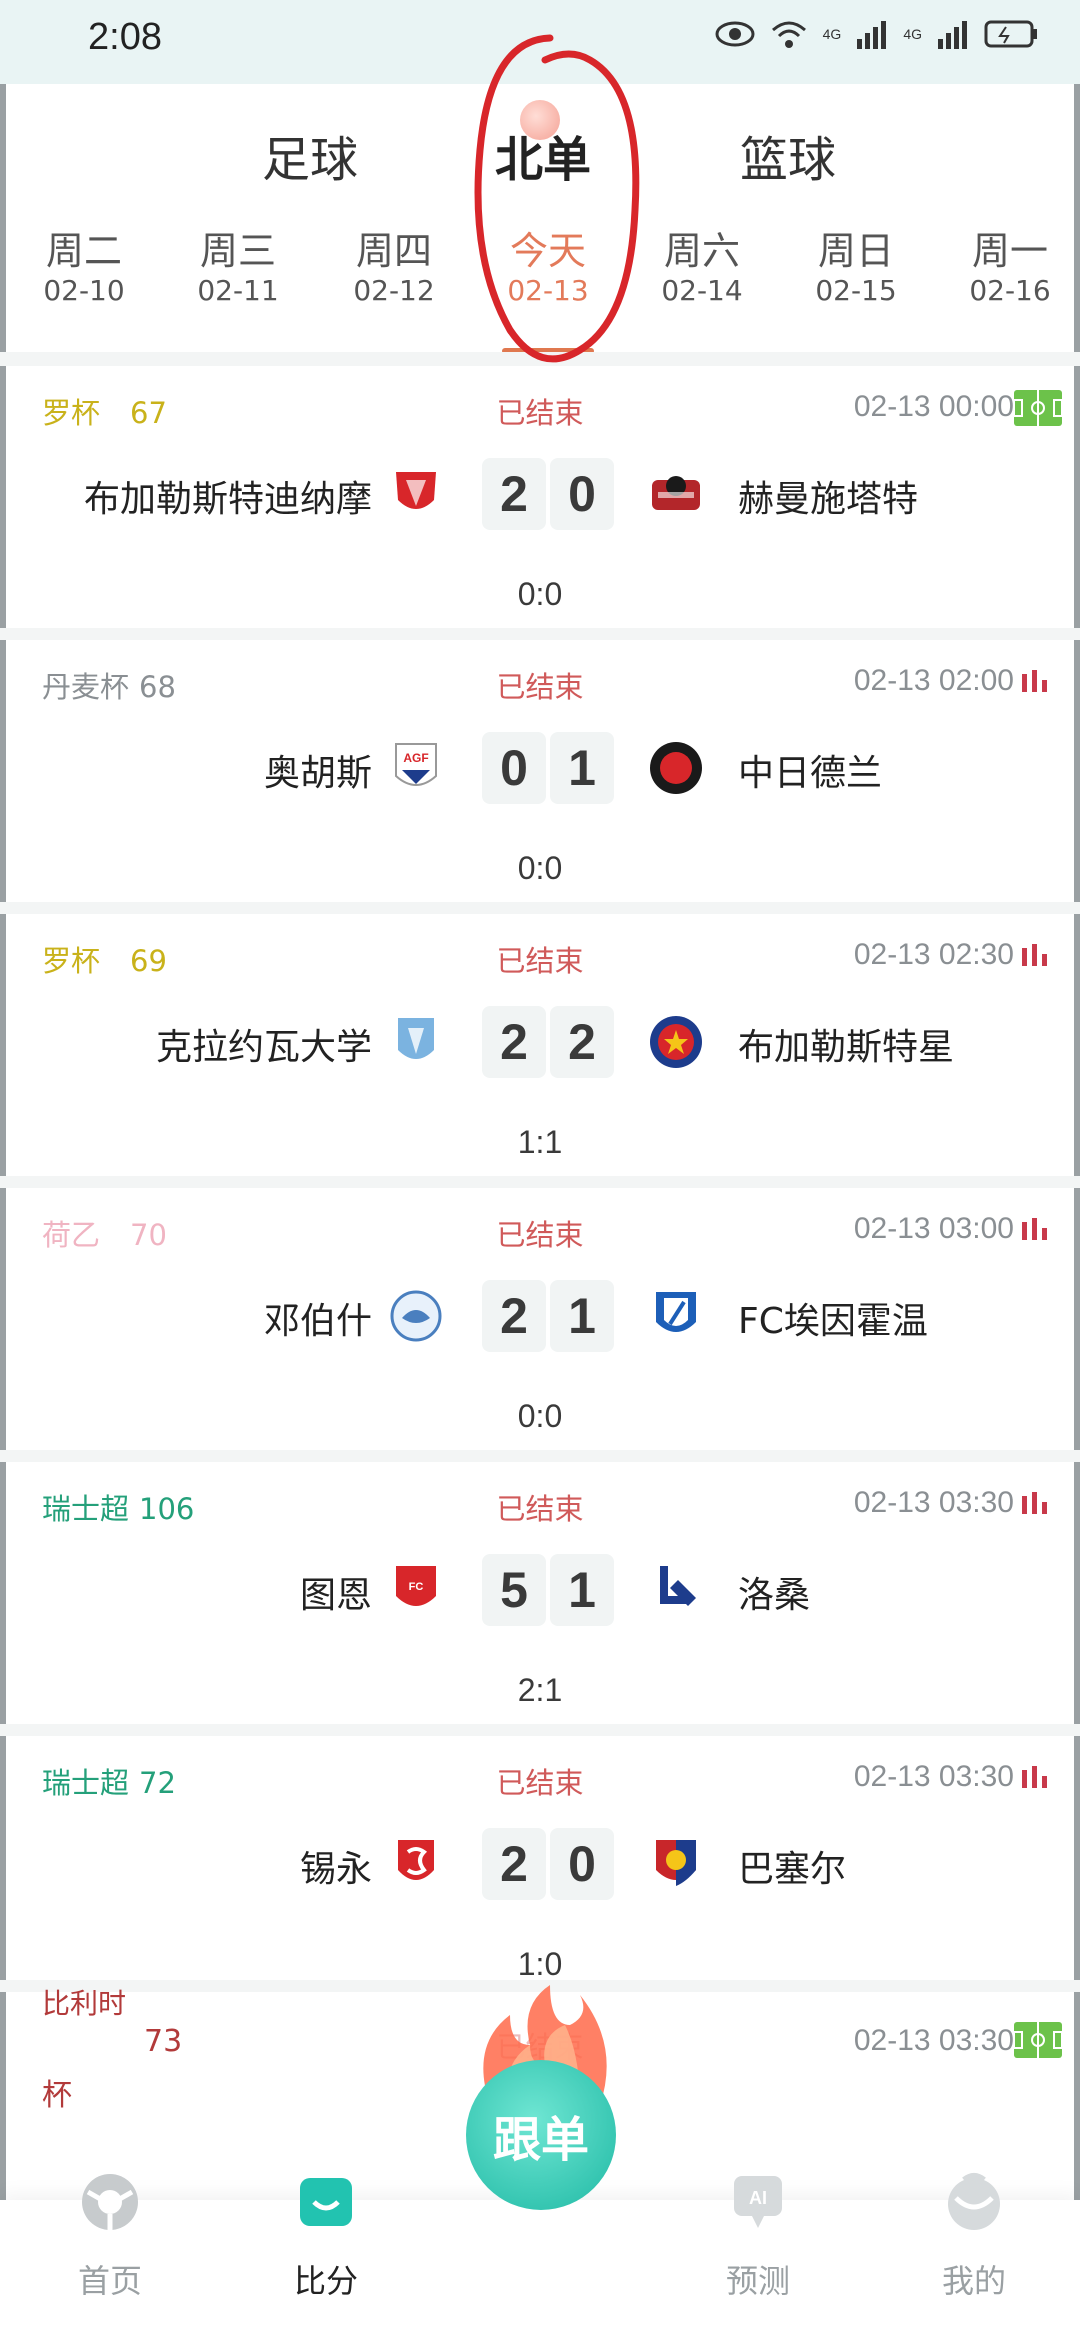 The height and width of the screenshot is (2340, 1080). What do you see at coordinates (514, 1590) in the screenshot?
I see `home-score: 5` at bounding box center [514, 1590].